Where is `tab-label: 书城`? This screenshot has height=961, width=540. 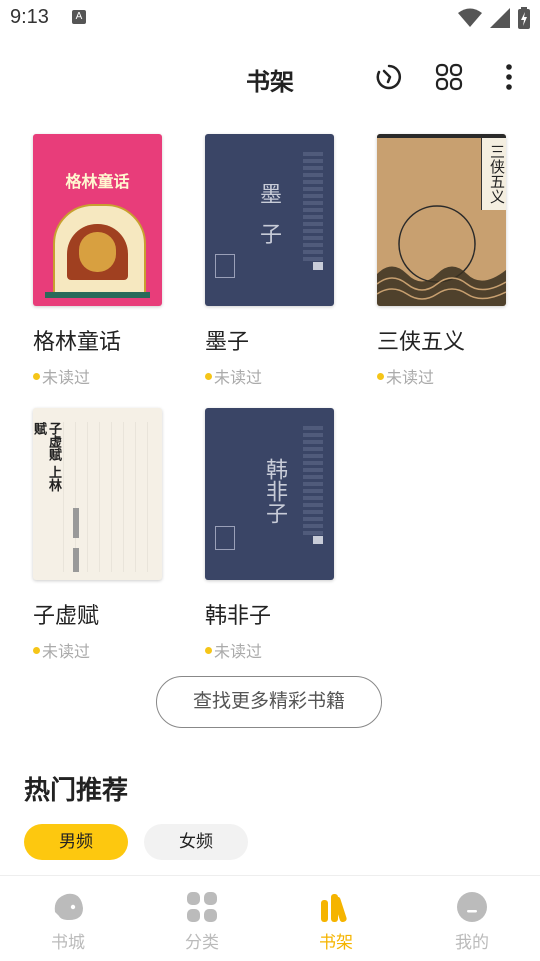 tab-label: 书城 is located at coordinates (68, 943).